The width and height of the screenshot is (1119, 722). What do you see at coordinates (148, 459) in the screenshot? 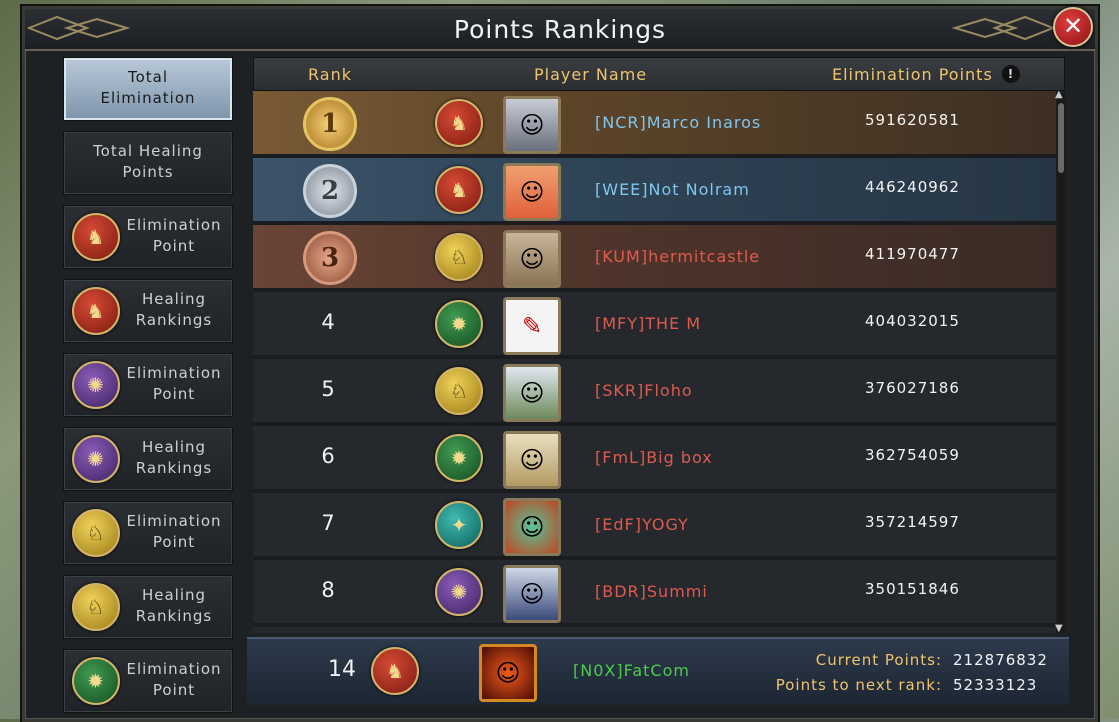
I see `sidebar-item-dragon-healing: ✺ Healing Rankings` at bounding box center [148, 459].